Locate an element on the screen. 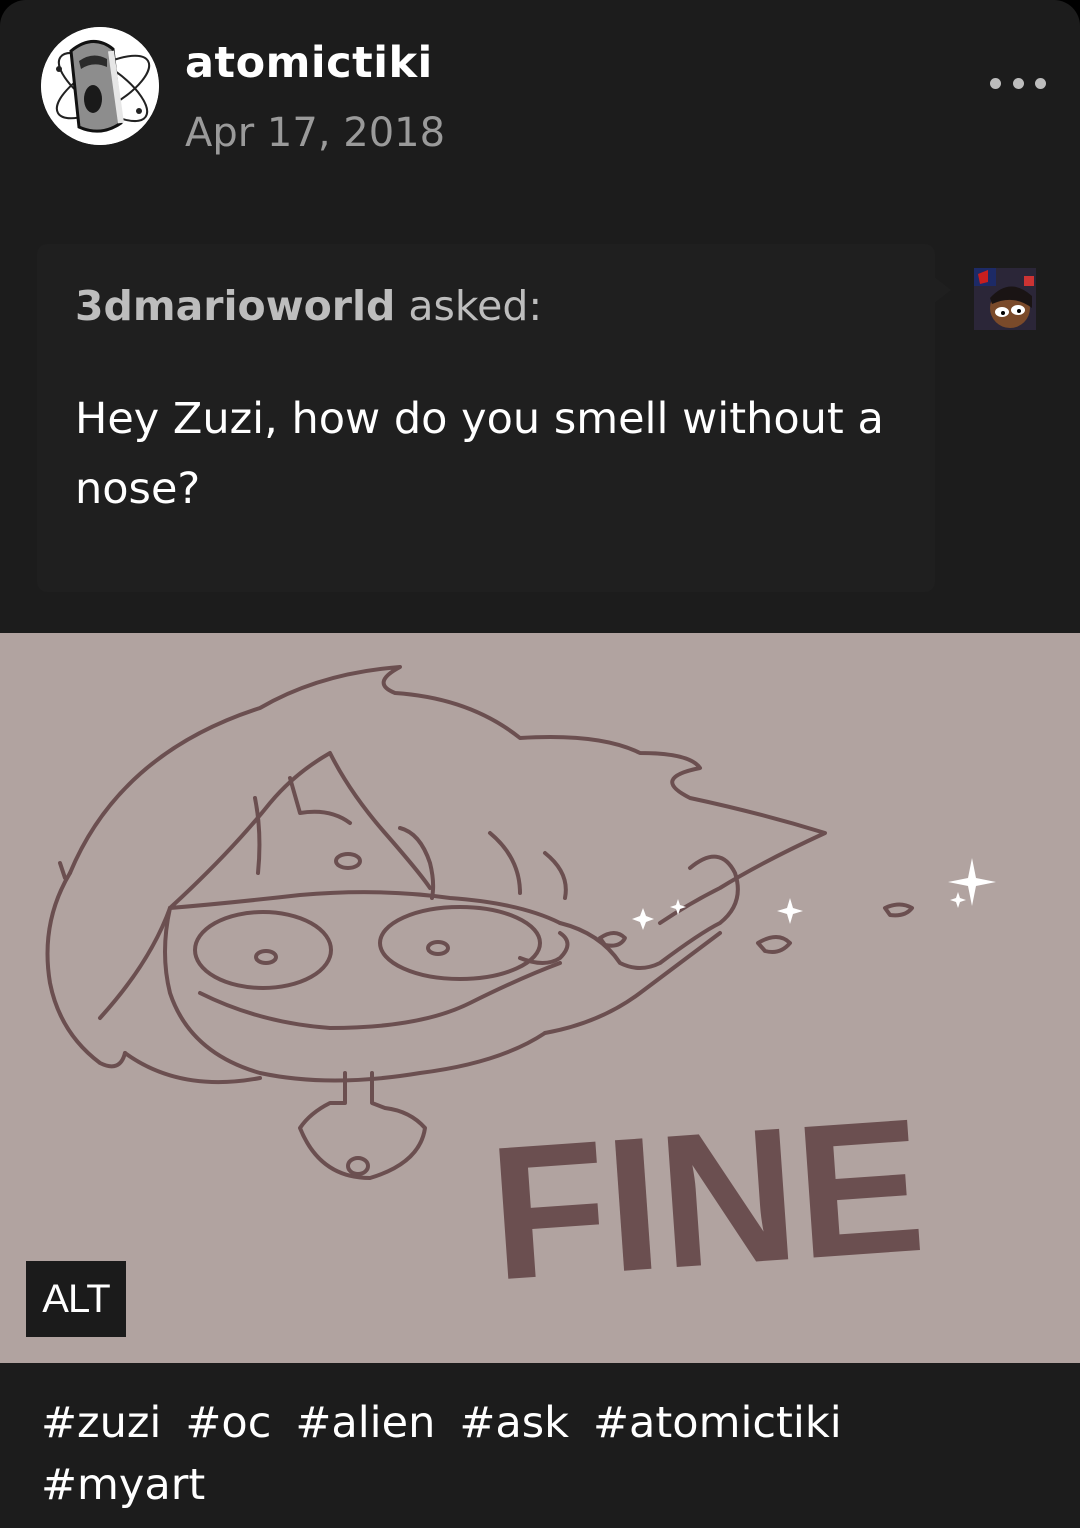 The width and height of the screenshot is (1080, 1528). asker-avatar is located at coordinates (1005, 299).